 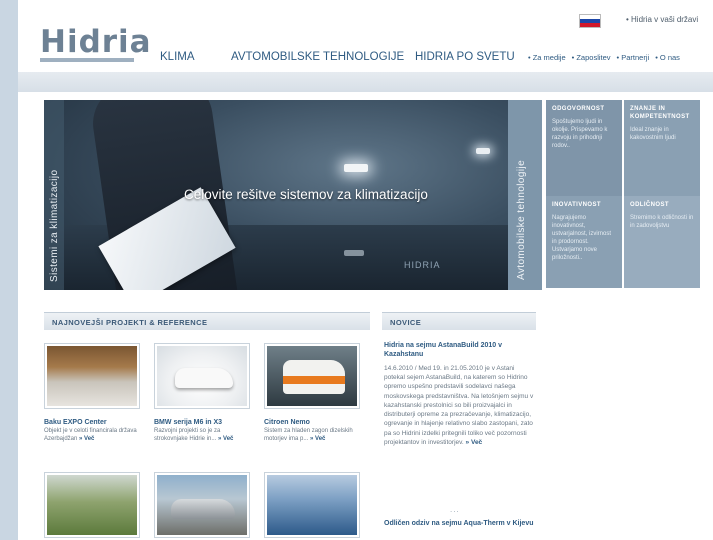 I want to click on project-thumb-car, so click(x=202, y=505).